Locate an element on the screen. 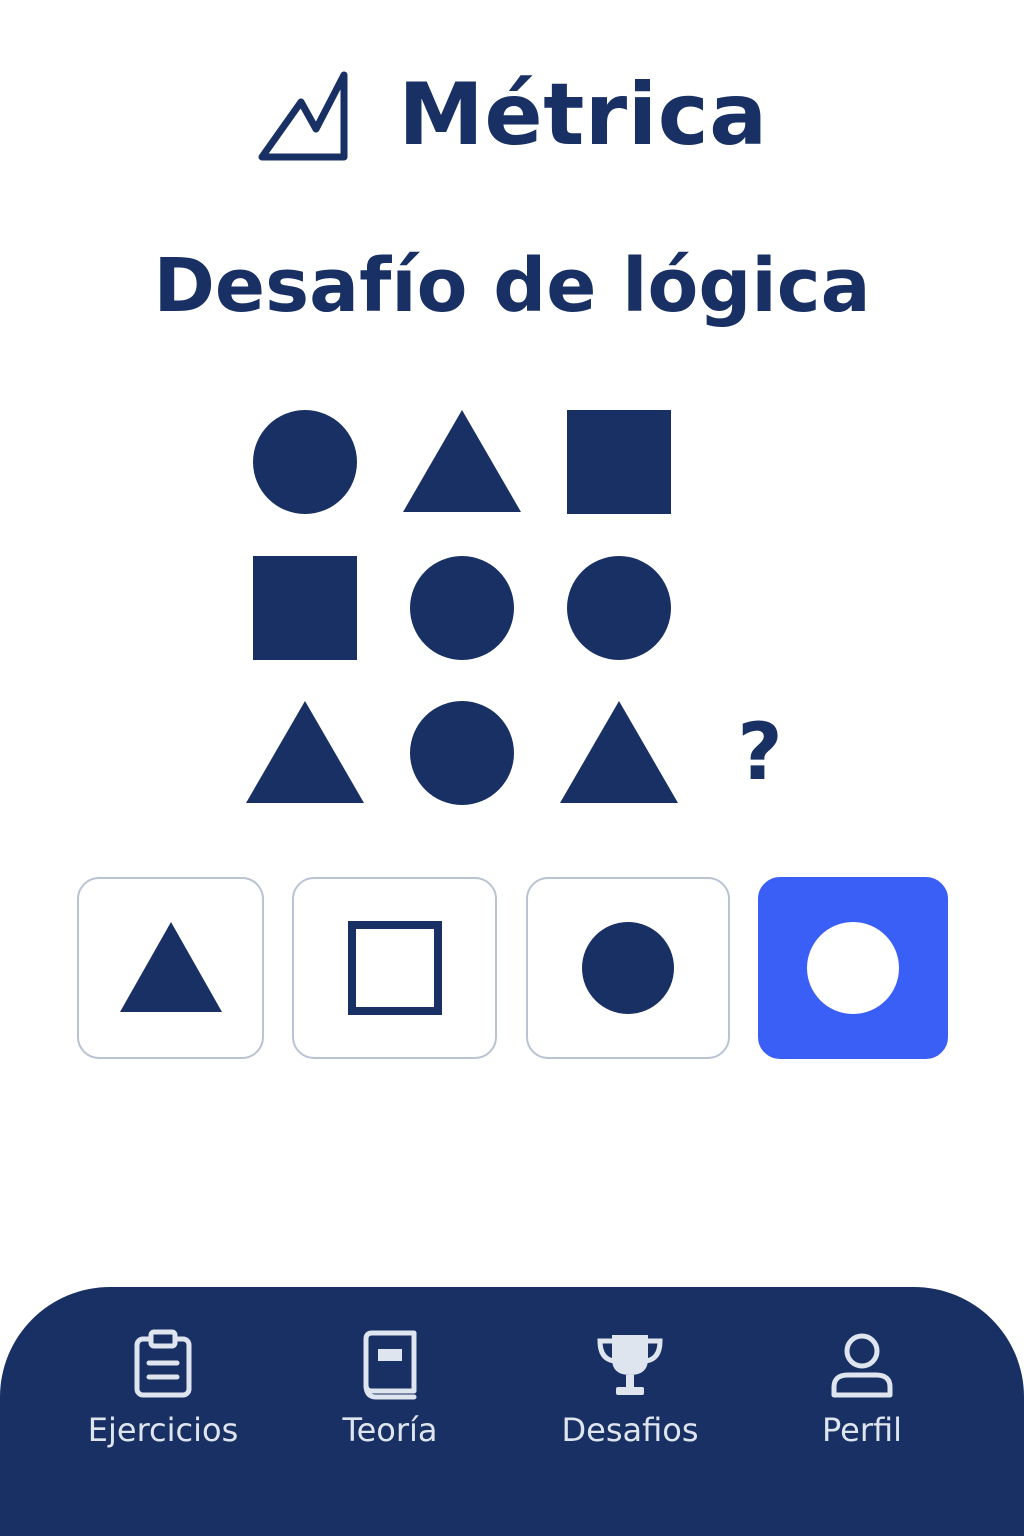 The height and width of the screenshot is (1536, 1024). nav-item-teoria: Teoría is located at coordinates (390, 1399).